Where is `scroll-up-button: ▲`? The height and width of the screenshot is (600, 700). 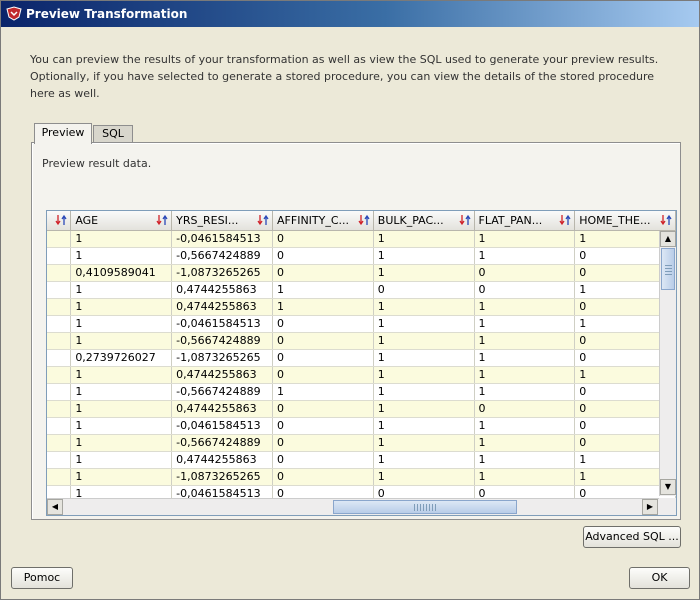 scroll-up-button: ▲ is located at coordinates (668, 239).